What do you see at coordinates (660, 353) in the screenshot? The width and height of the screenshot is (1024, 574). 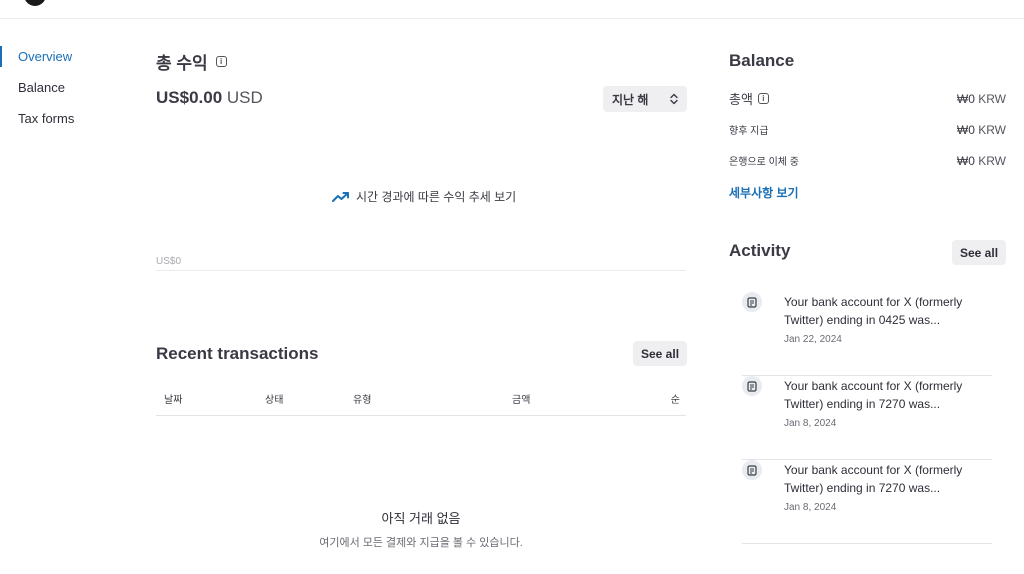 I see `transactions-see-all-button: See all` at bounding box center [660, 353].